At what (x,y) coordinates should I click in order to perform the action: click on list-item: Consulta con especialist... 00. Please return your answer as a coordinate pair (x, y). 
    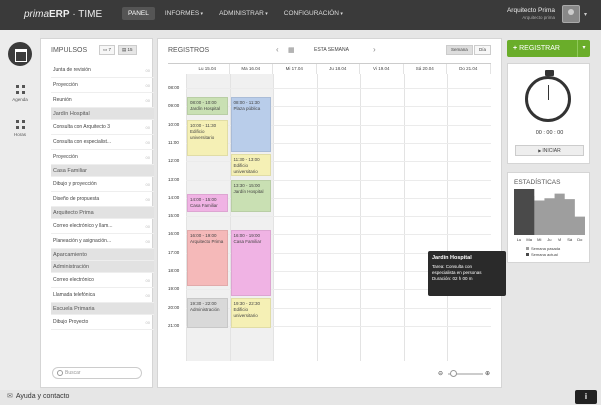
    Looking at the image, I should click on (102, 142).